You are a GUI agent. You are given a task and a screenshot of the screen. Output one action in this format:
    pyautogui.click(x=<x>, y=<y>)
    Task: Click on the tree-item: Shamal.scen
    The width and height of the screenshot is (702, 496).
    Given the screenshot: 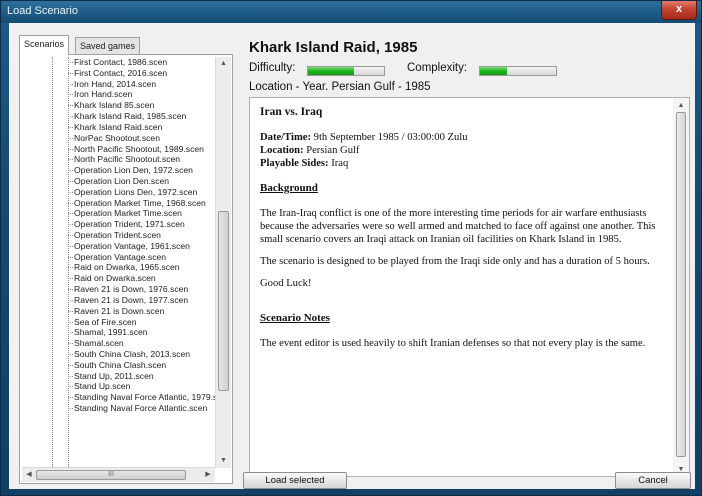 What is the action you would take?
    pyautogui.click(x=118, y=343)
    